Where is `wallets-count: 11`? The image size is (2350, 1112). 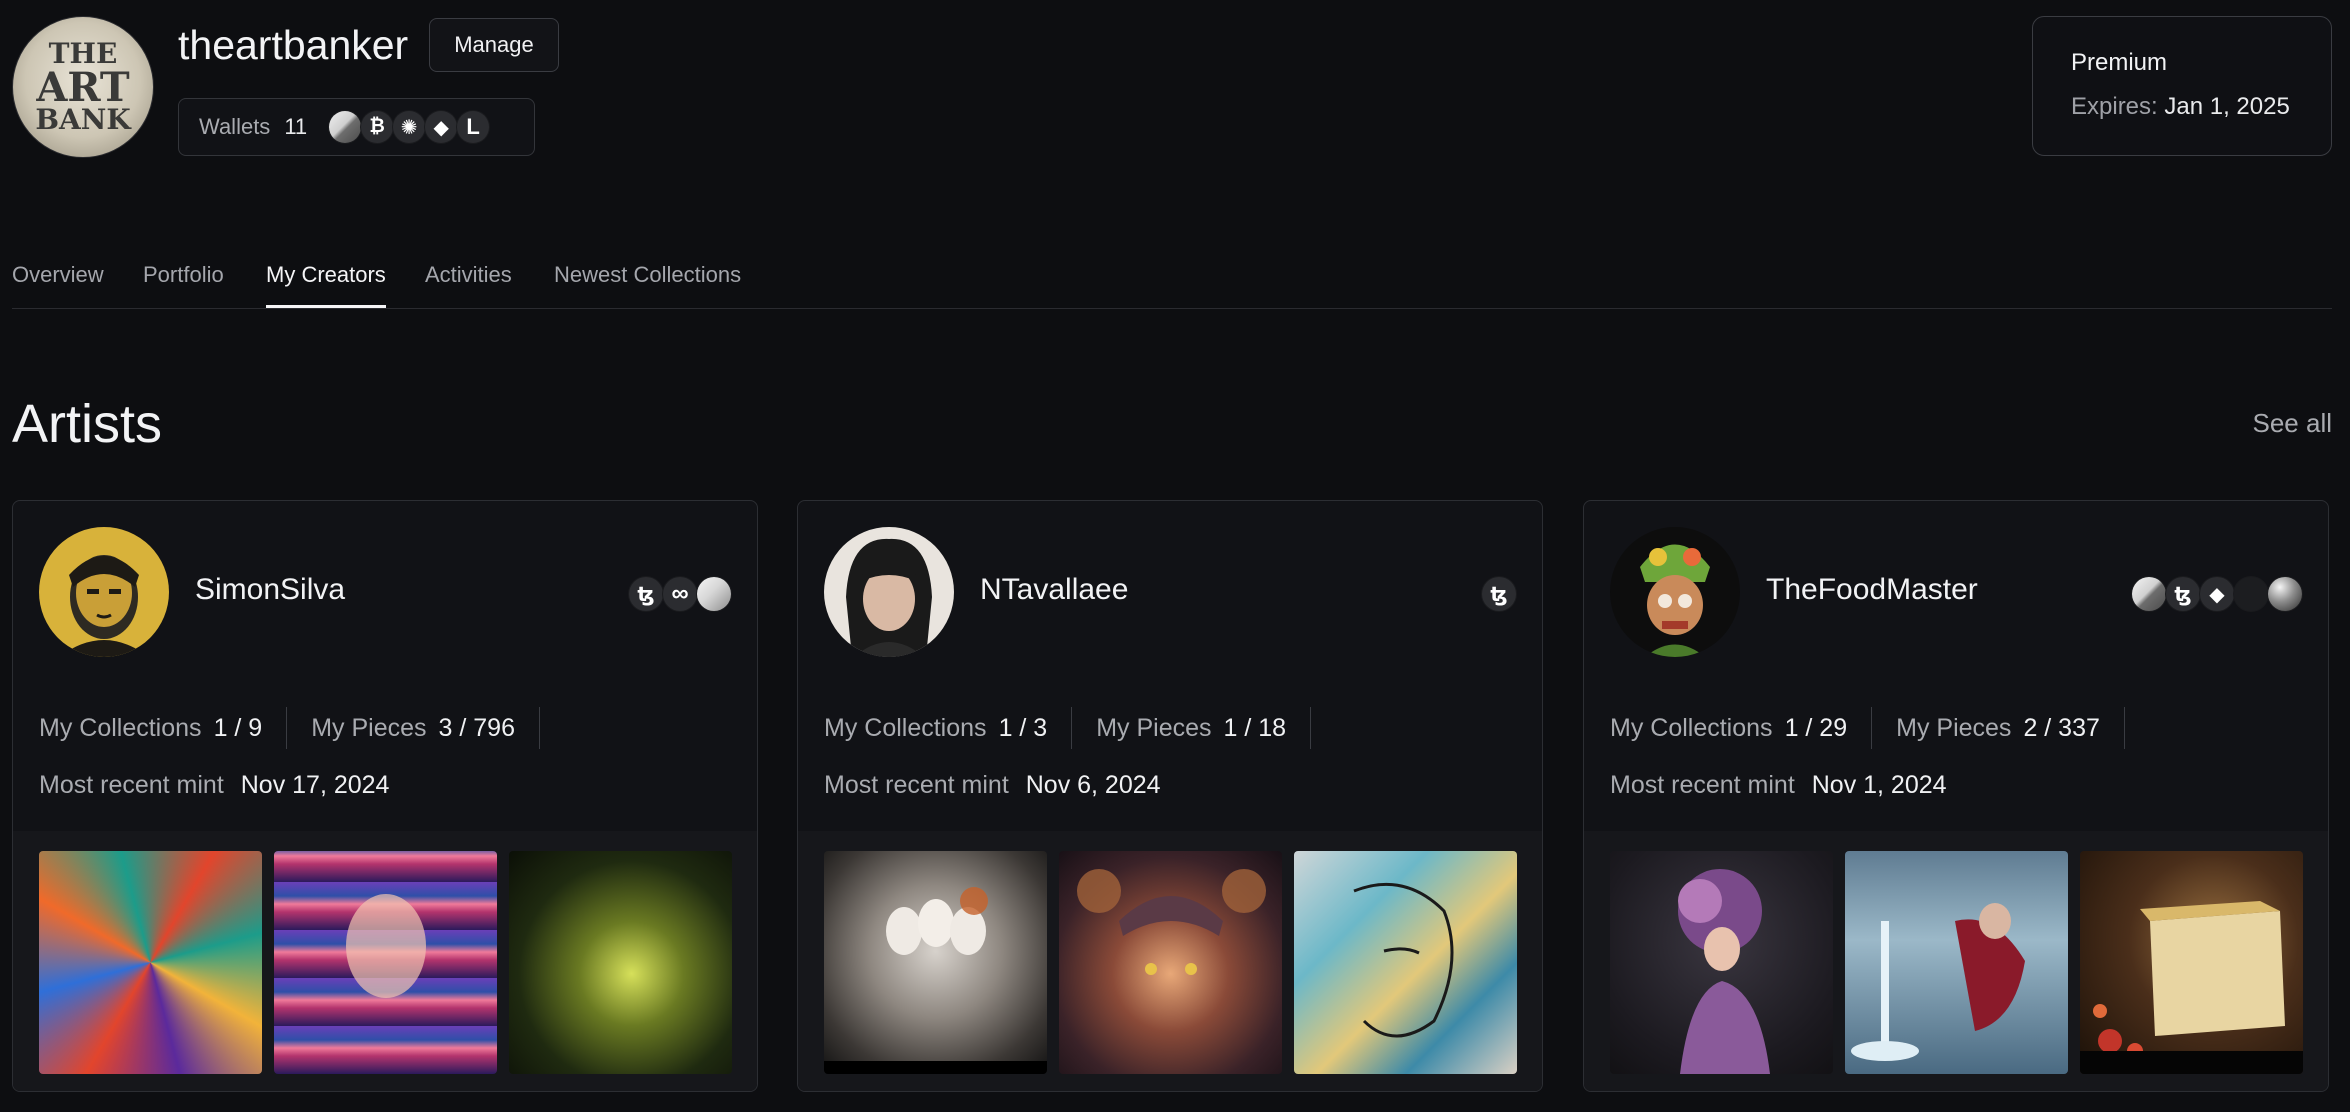 wallets-count: 11 is located at coordinates (296, 126).